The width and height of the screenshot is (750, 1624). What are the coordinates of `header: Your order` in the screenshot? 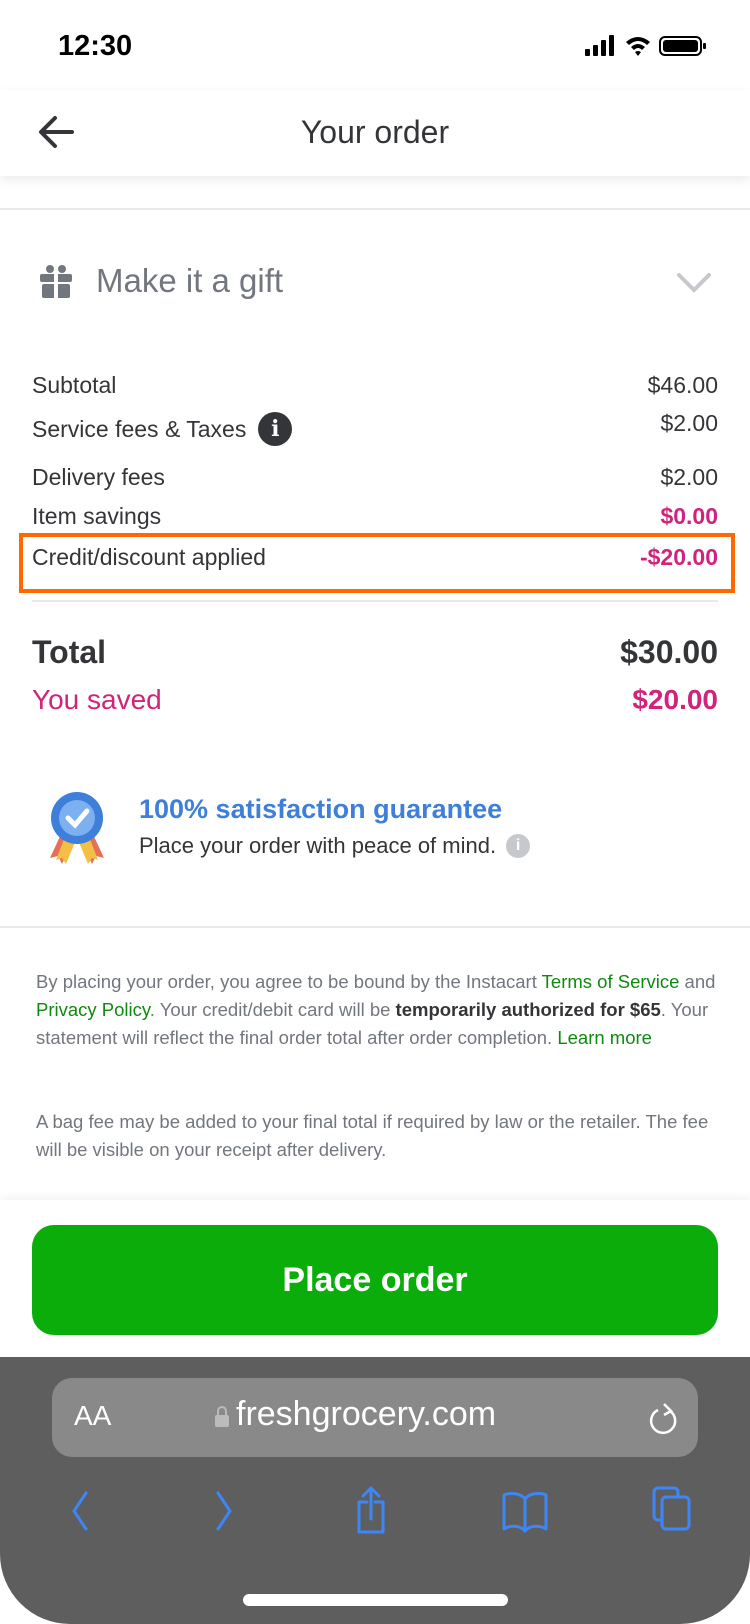 It's located at (375, 133).